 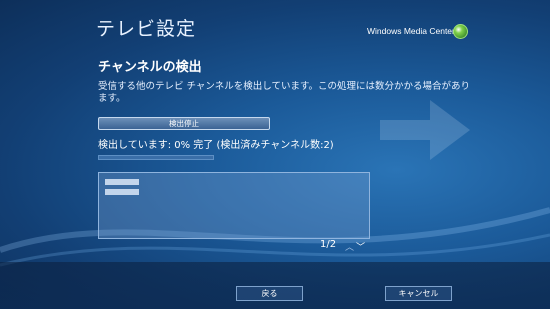 I want to click on back-button: 戻る, so click(x=269, y=293).